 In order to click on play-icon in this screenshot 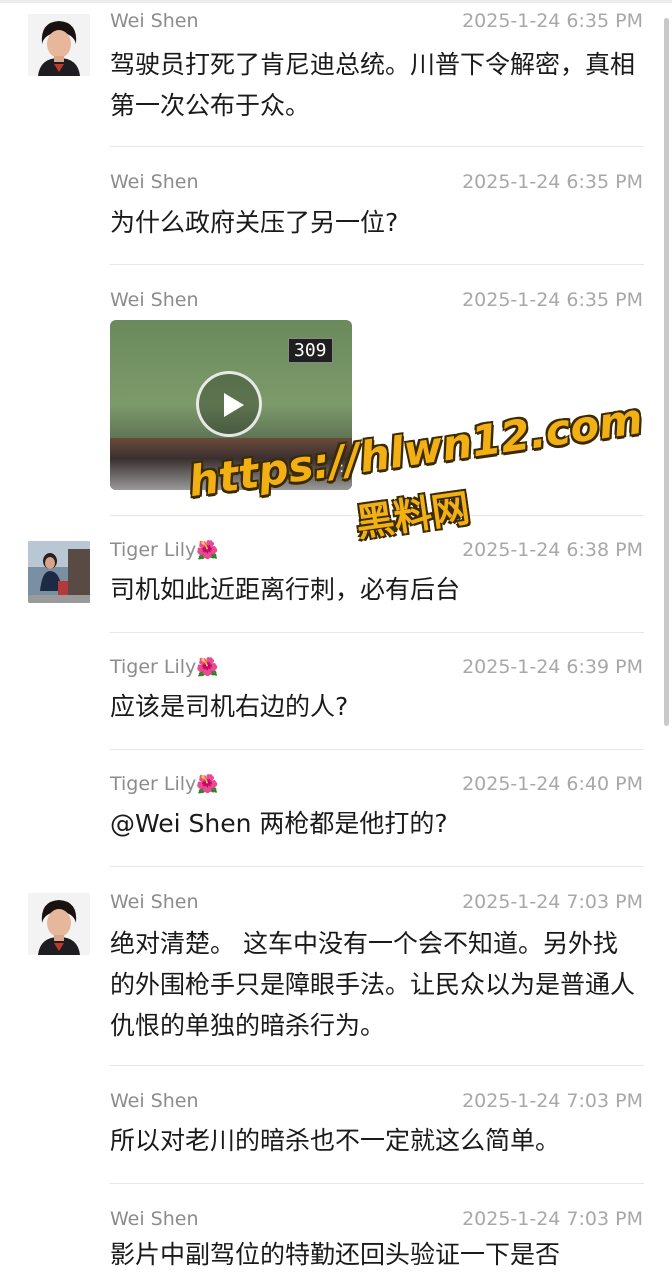, I will do `click(229, 404)`.